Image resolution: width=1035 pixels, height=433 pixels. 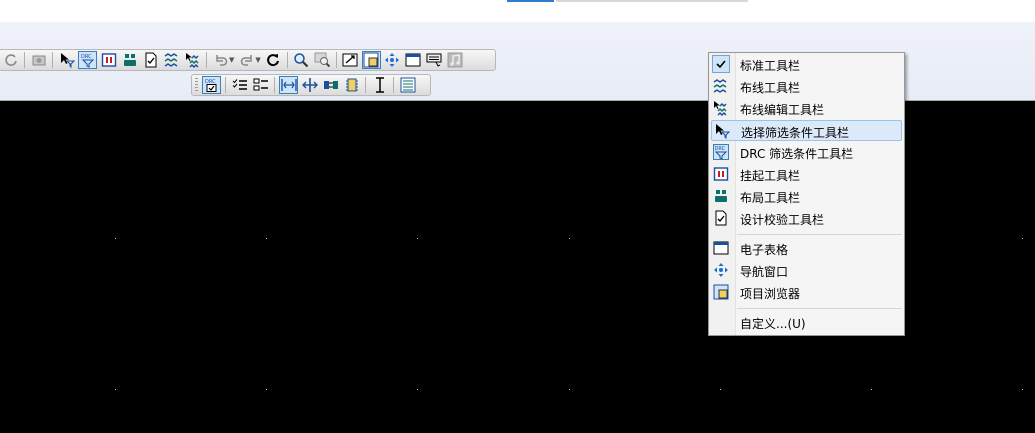 I want to click on menu-item-label: DRC 筛选条件工具栏, so click(x=797, y=154).